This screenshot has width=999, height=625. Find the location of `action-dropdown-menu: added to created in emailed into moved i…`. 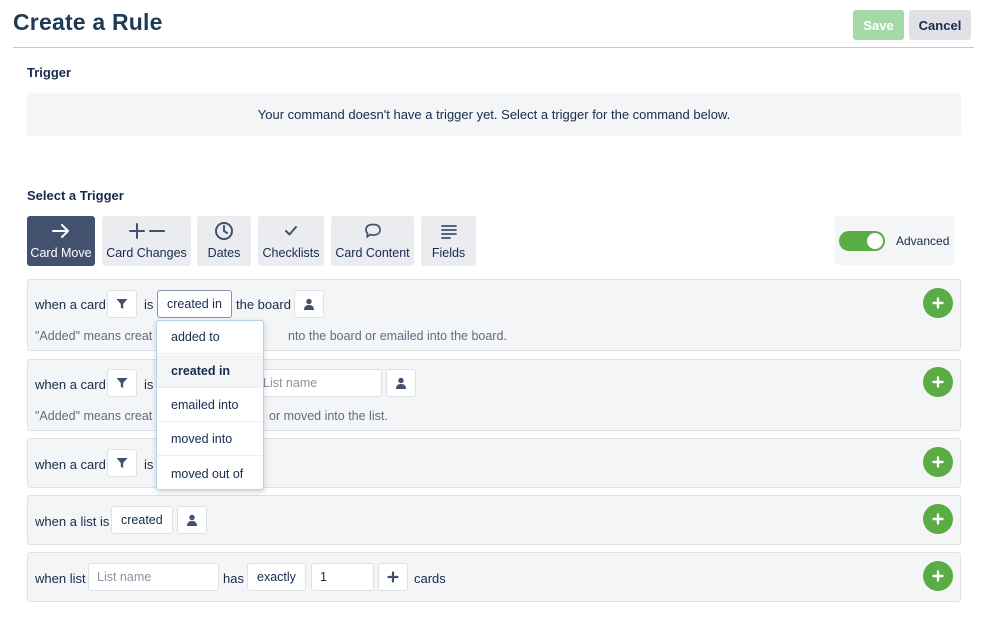

action-dropdown-menu: added to created in emailed into moved i… is located at coordinates (210, 405).